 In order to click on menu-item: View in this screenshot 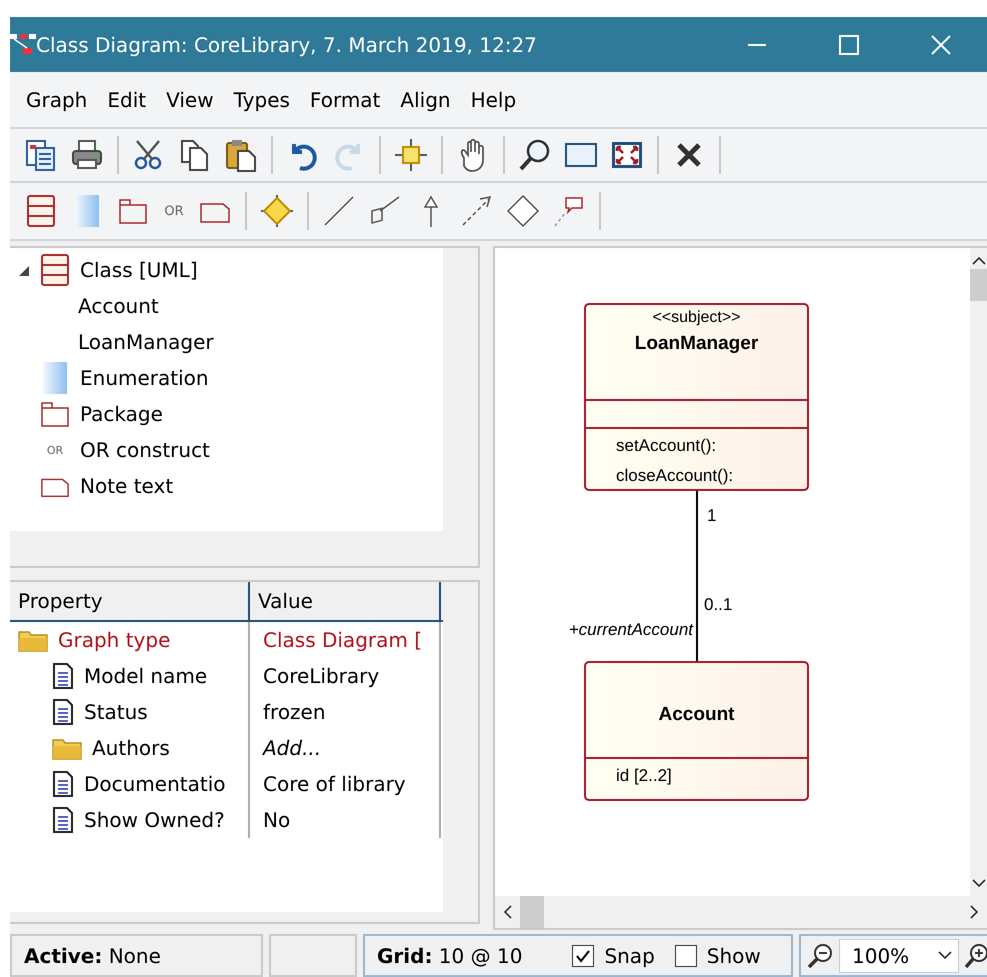, I will do `click(192, 100)`.